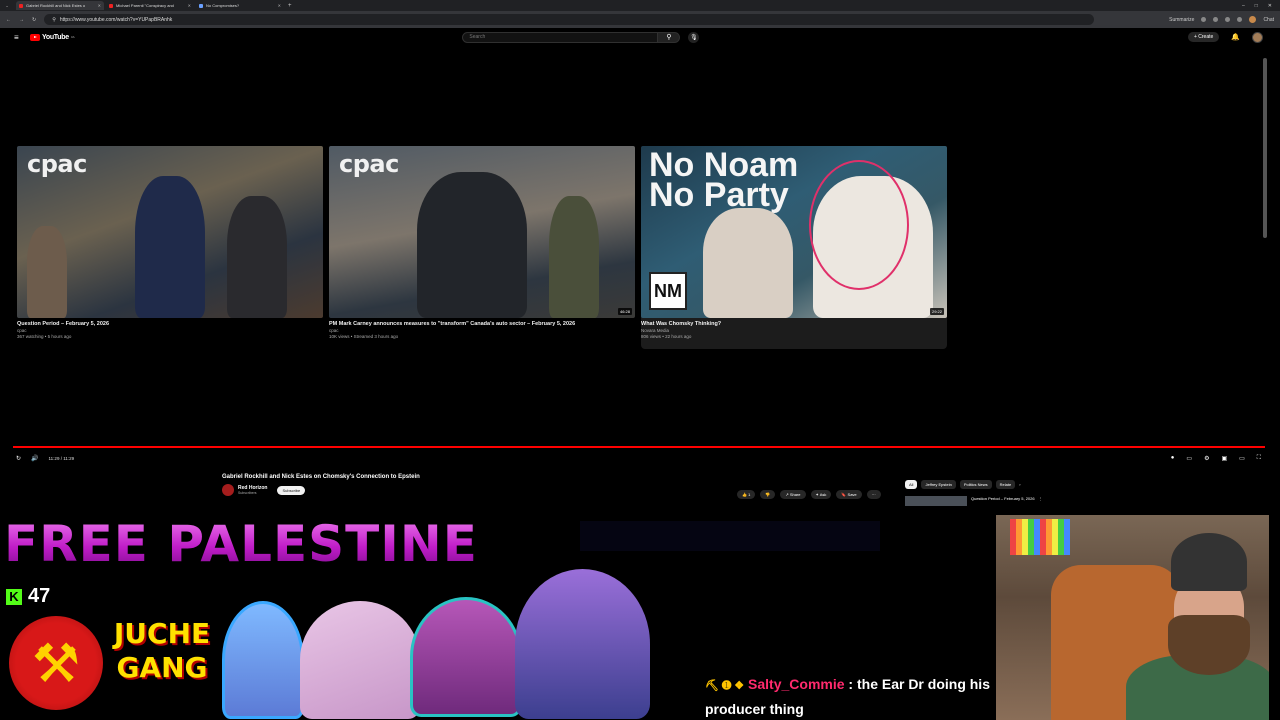 This screenshot has width=1280, height=720. Describe the element at coordinates (724, 180) in the screenshot. I see `thumbnail-headline: No Noam No Party` at that location.